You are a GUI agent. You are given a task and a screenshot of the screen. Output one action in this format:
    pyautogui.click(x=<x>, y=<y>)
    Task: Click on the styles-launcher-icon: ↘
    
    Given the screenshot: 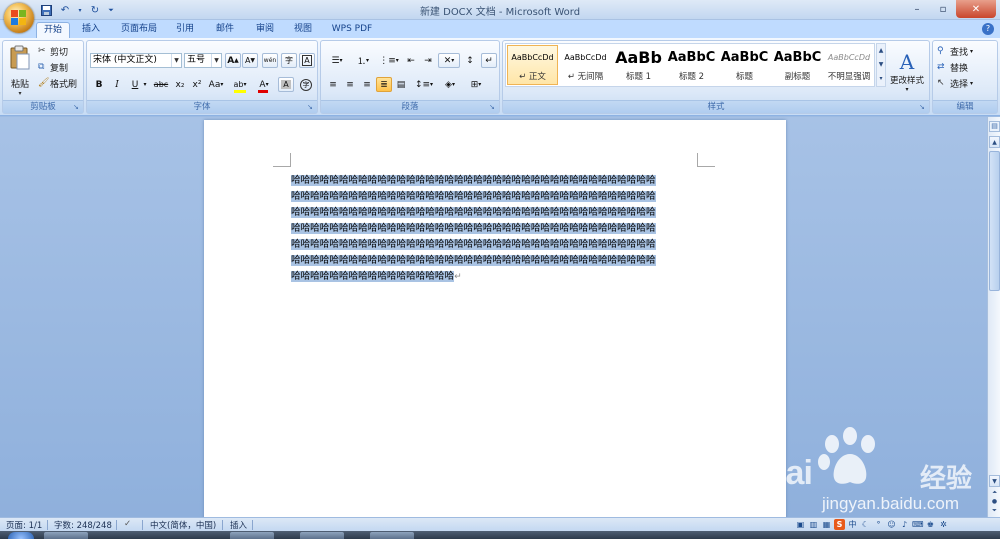 What is the action you would take?
    pyautogui.click(x=923, y=107)
    